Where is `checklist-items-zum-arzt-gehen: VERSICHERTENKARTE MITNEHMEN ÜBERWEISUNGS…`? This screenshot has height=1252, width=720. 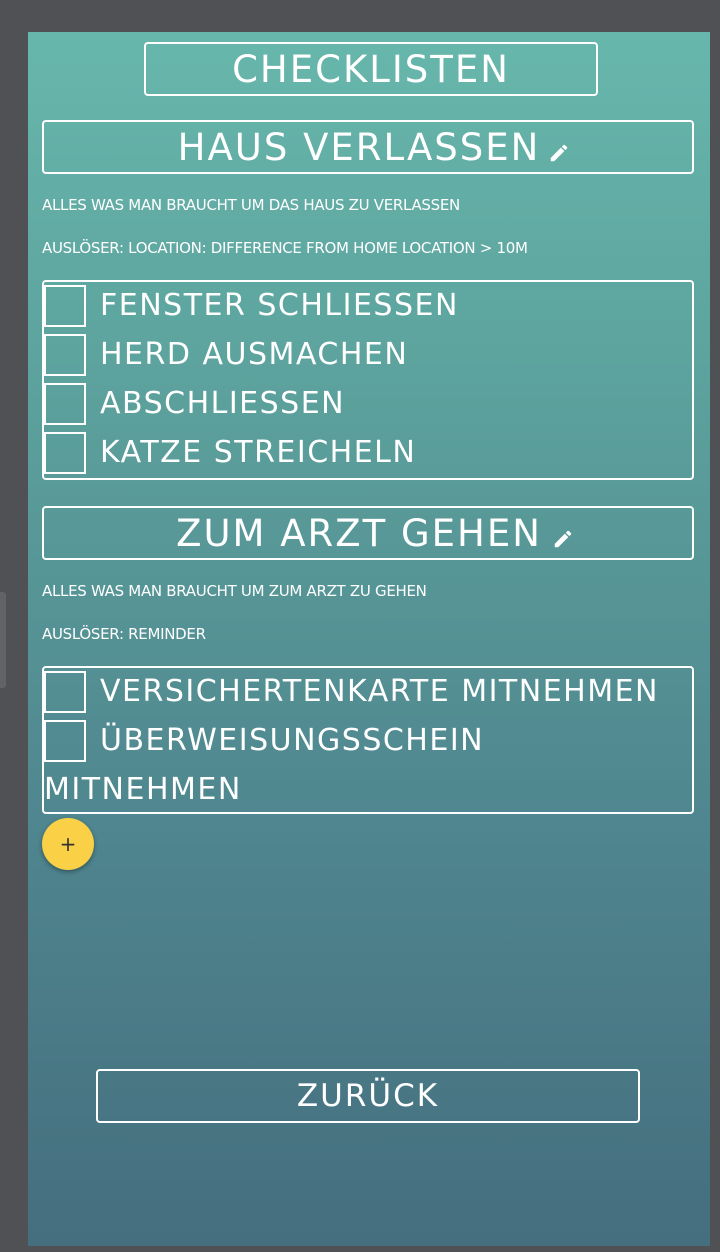 checklist-items-zum-arzt-gehen: VERSICHERTENKARTE MITNEHMEN ÜBERWEISUNGS… is located at coordinates (368, 740).